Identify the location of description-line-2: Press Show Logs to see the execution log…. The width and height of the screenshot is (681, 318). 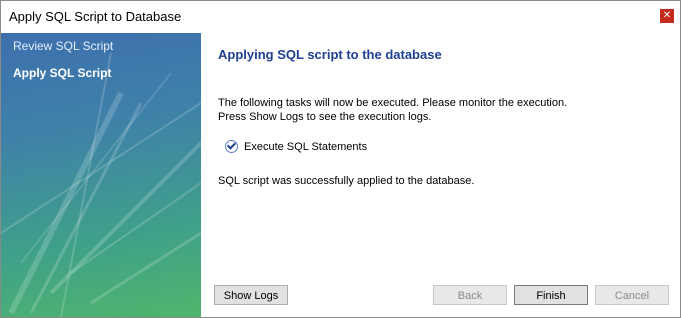
(325, 117).